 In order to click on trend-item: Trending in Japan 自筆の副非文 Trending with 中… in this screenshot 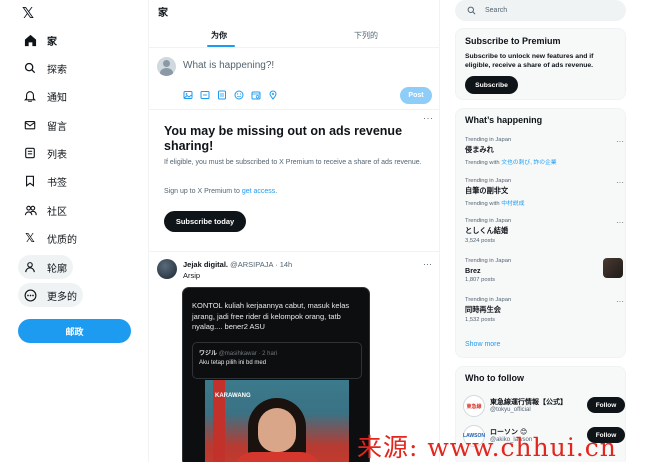, I will do `click(544, 192)`.